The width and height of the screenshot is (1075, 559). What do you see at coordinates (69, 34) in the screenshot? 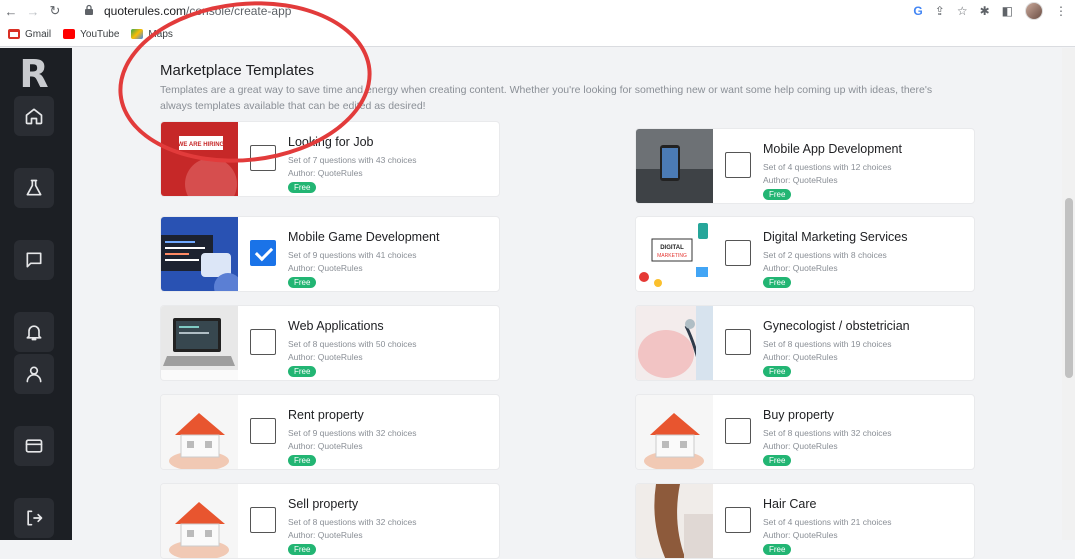
I see `youtube-icon` at bounding box center [69, 34].